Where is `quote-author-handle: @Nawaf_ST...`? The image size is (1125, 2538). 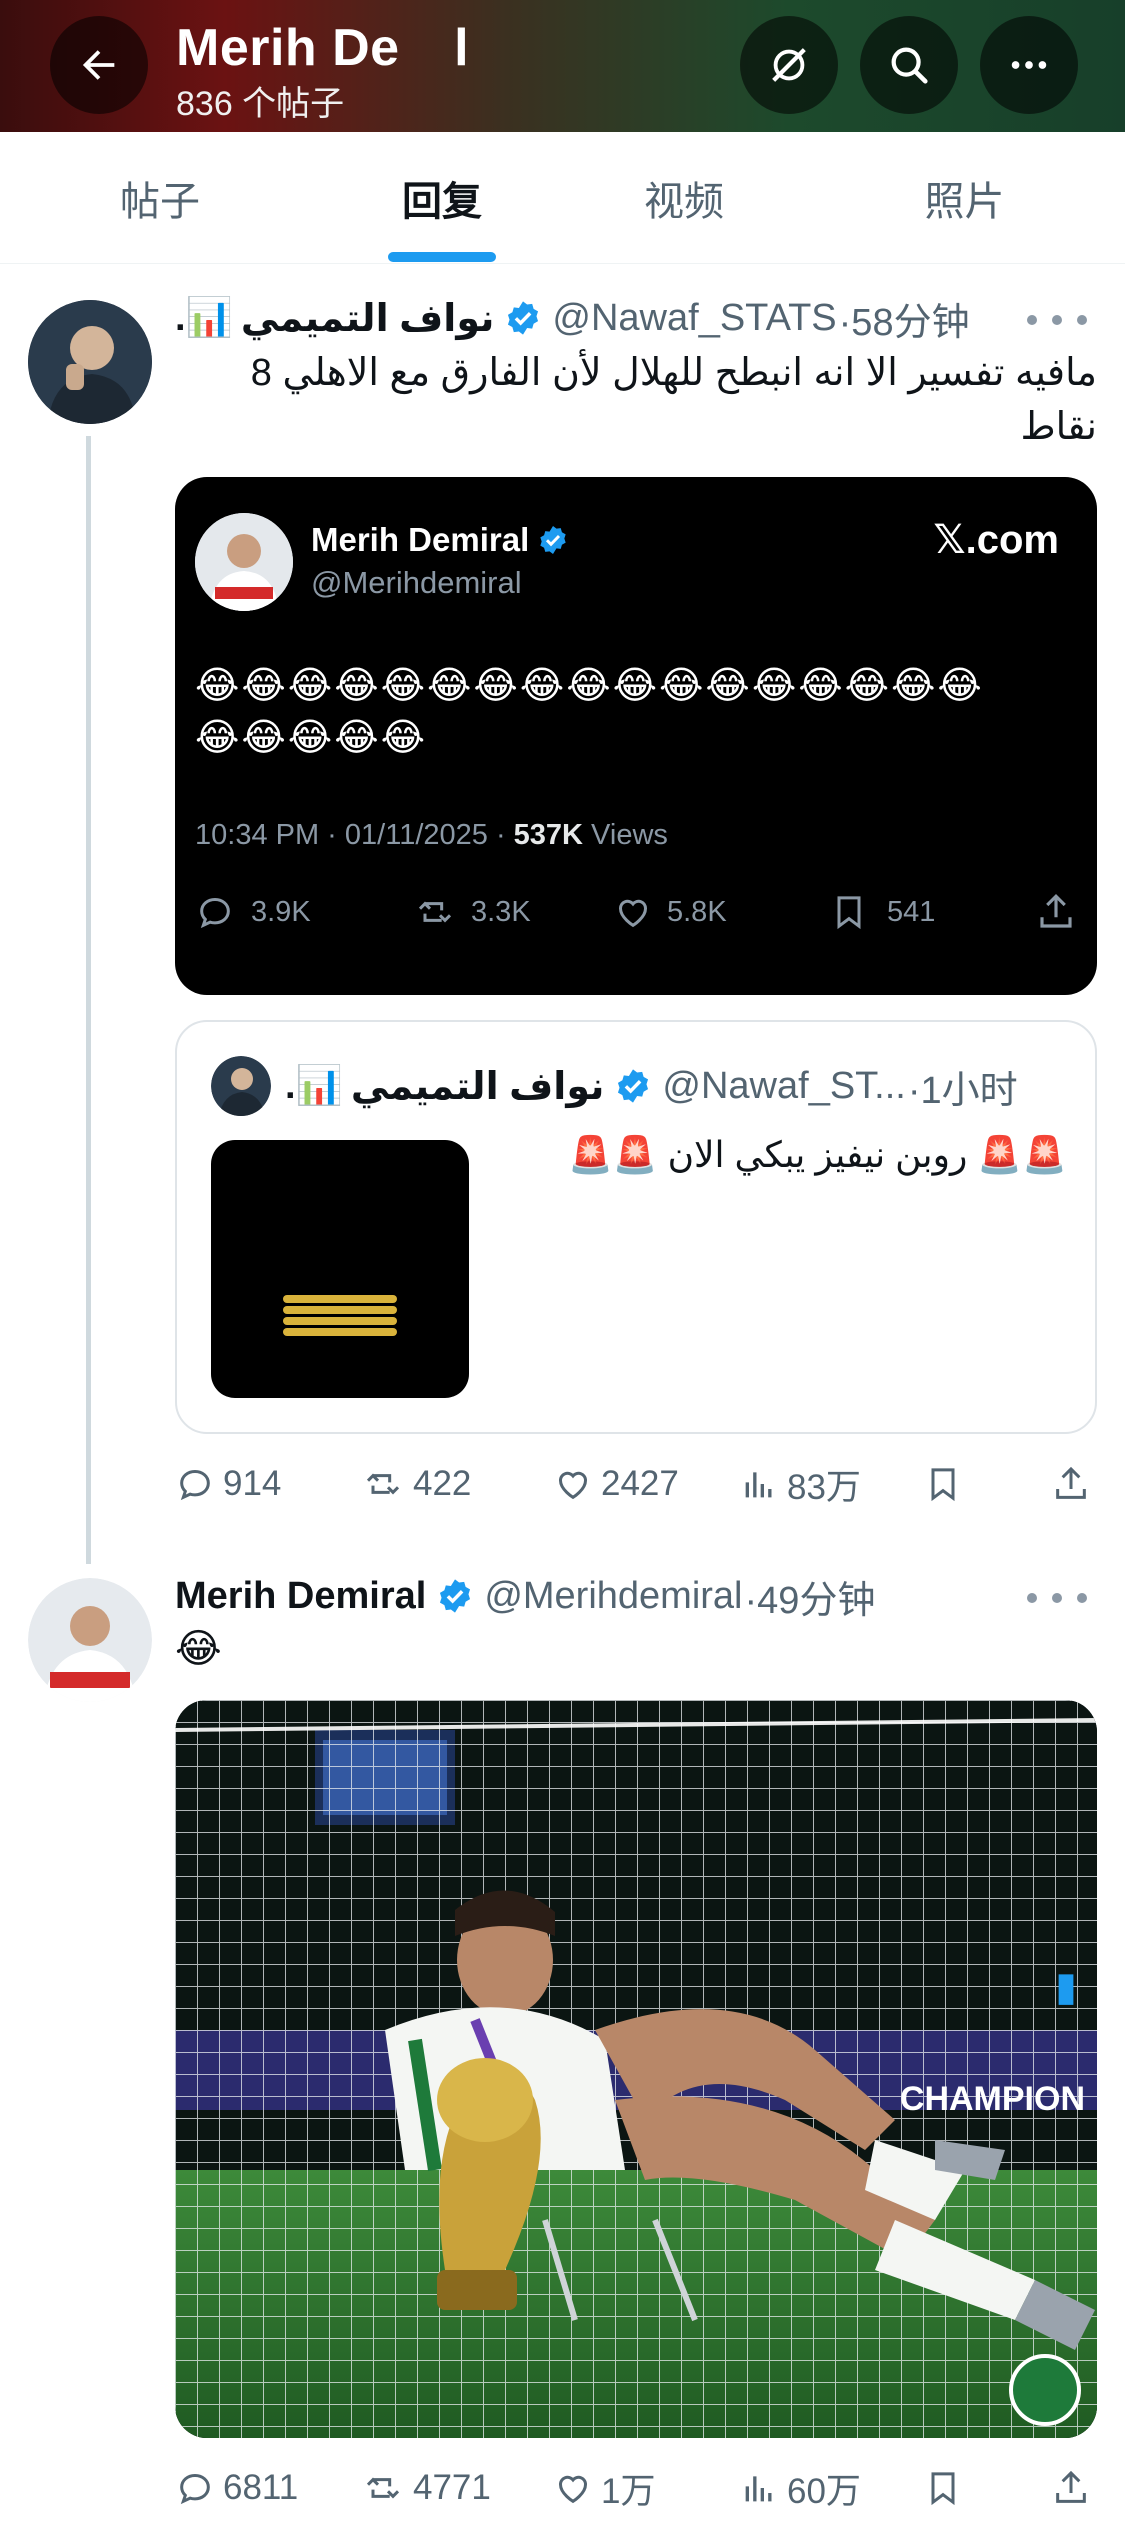 quote-author-handle: @Nawaf_ST... is located at coordinates (784, 1085).